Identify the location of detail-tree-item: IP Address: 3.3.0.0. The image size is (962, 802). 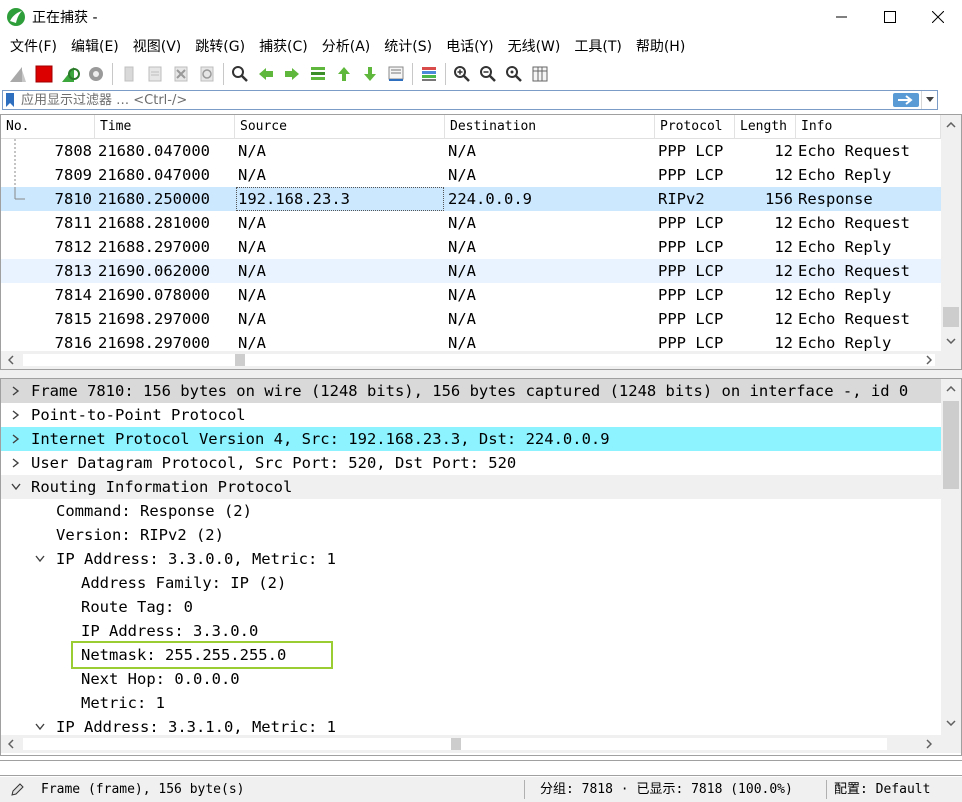
(471, 631).